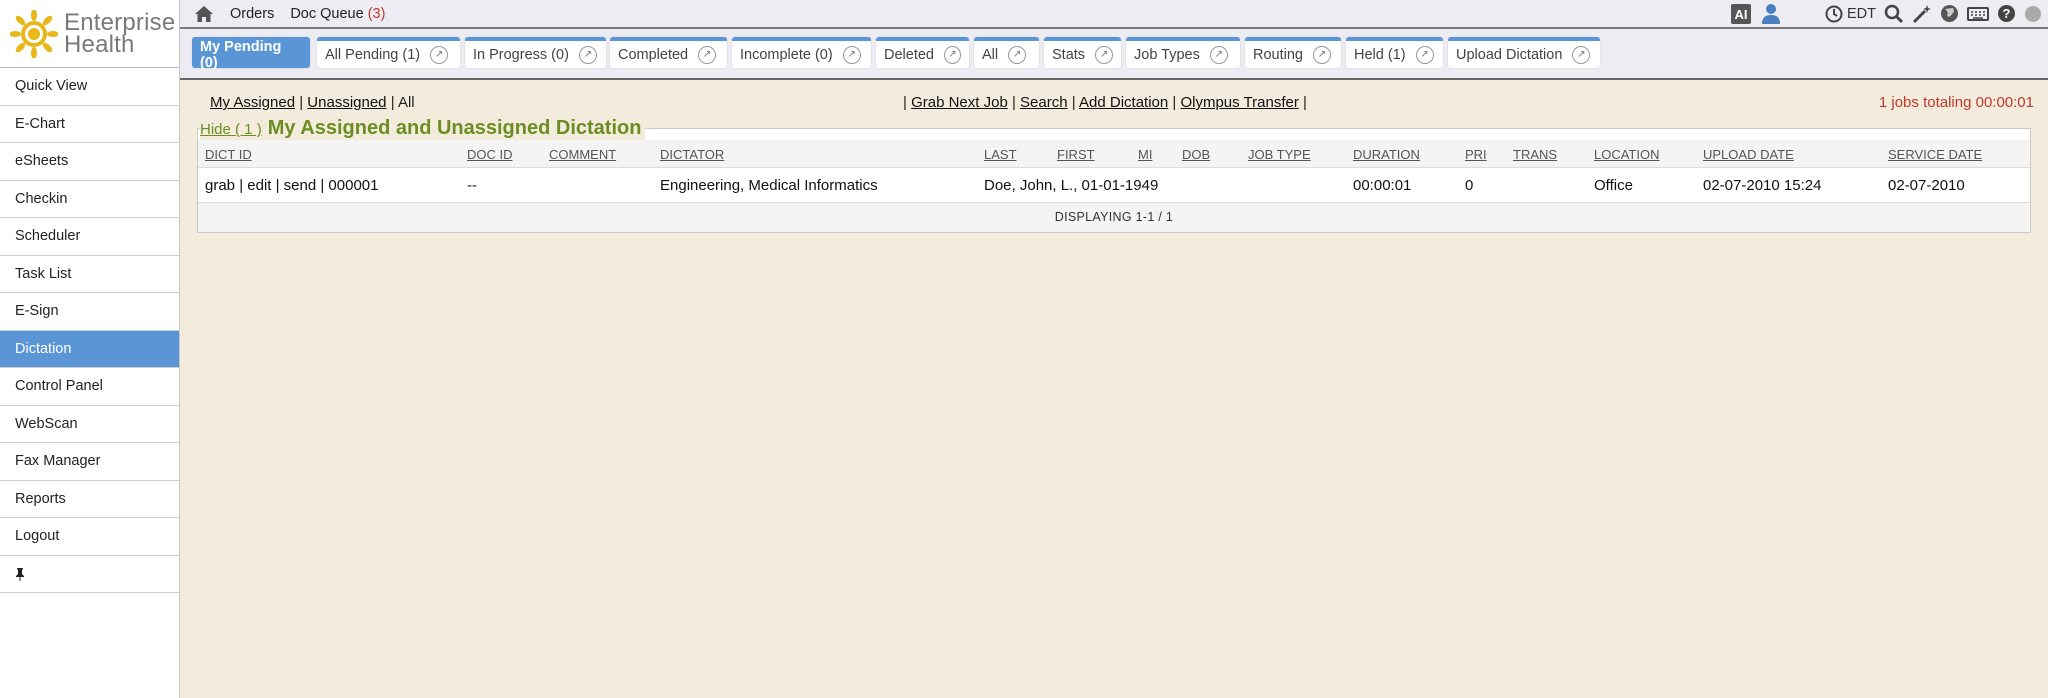 The height and width of the screenshot is (698, 2048). I want to click on user-icon, so click(1771, 14).